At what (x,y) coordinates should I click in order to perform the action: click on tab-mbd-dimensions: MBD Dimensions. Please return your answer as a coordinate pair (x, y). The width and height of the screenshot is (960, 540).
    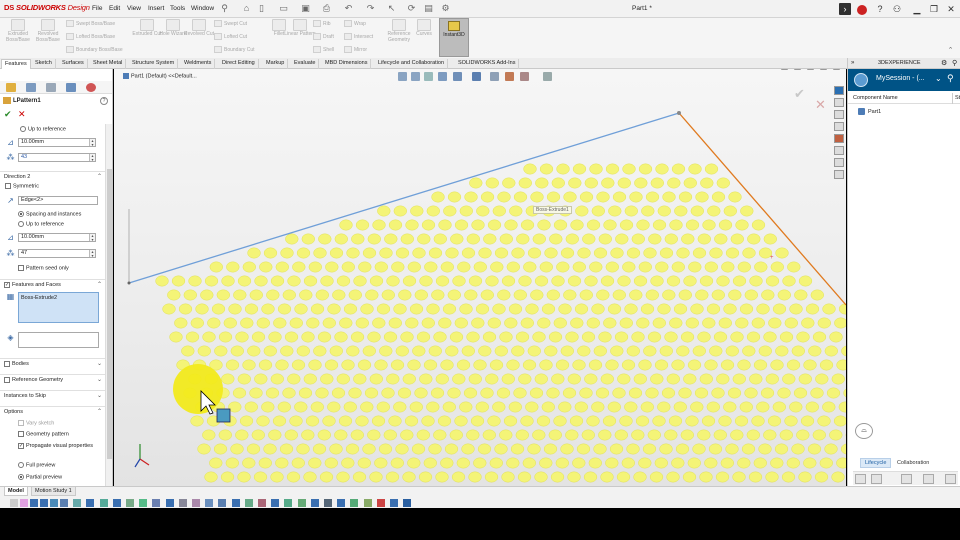
    Looking at the image, I should click on (347, 64).